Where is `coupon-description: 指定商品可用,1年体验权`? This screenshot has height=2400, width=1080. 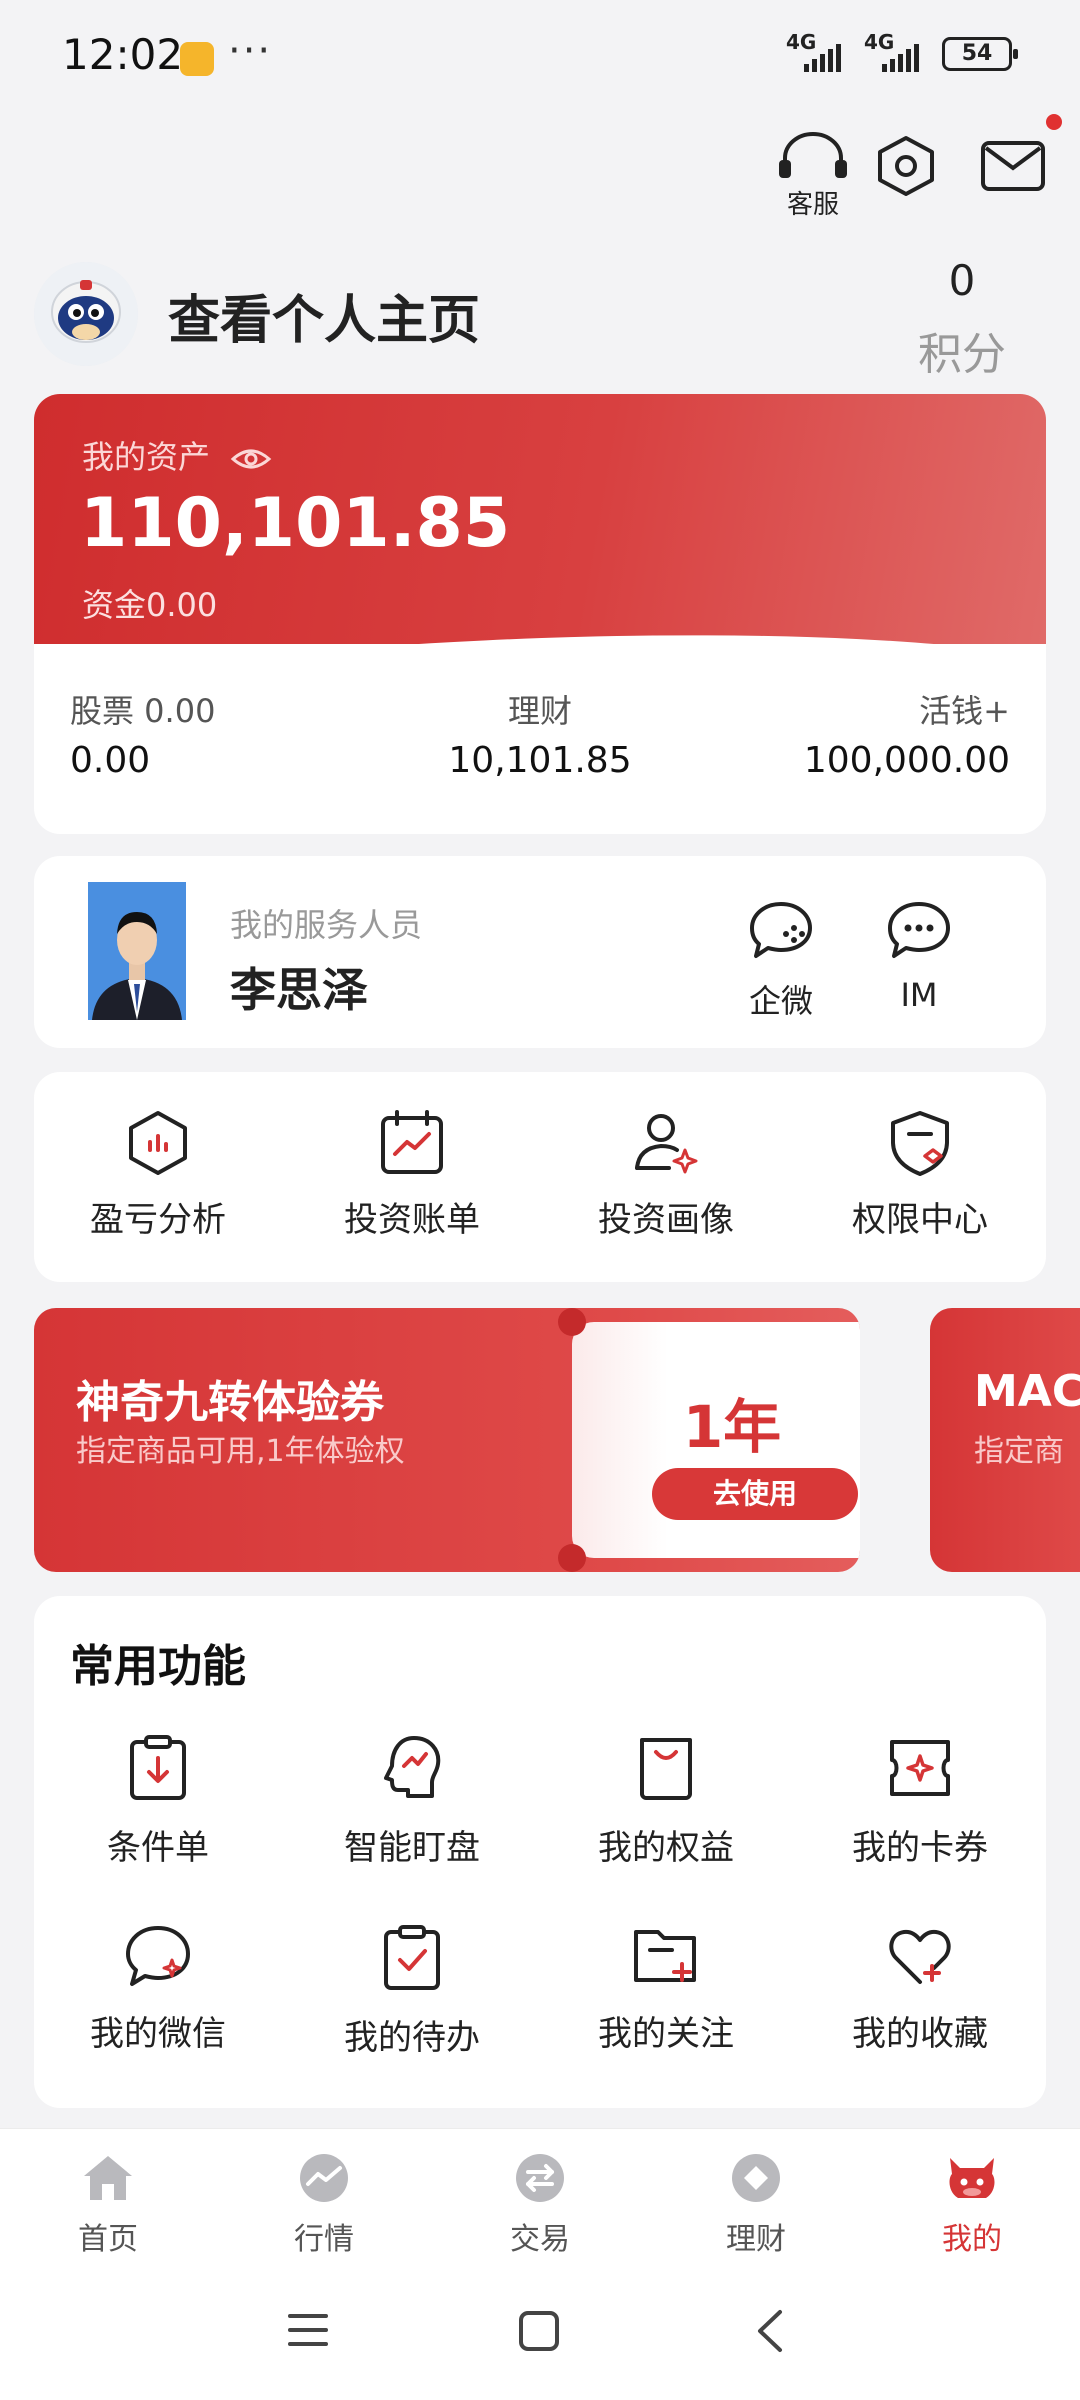
coupon-description: 指定商品可用,1年体验权 is located at coordinates (240, 1451).